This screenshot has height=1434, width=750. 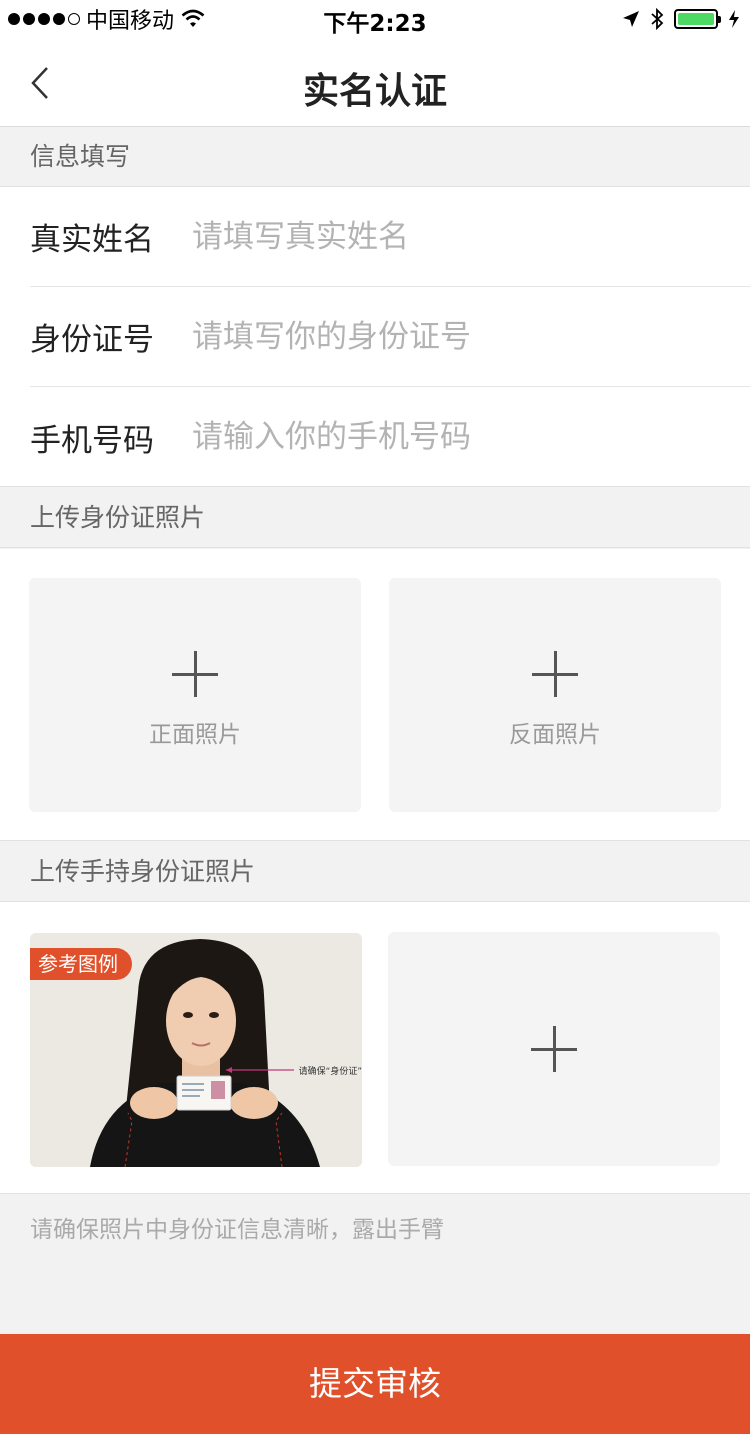 I want to click on photo-note: 请确保照片中身份证信息清晰，露出手臂, so click(x=237, y=1230).